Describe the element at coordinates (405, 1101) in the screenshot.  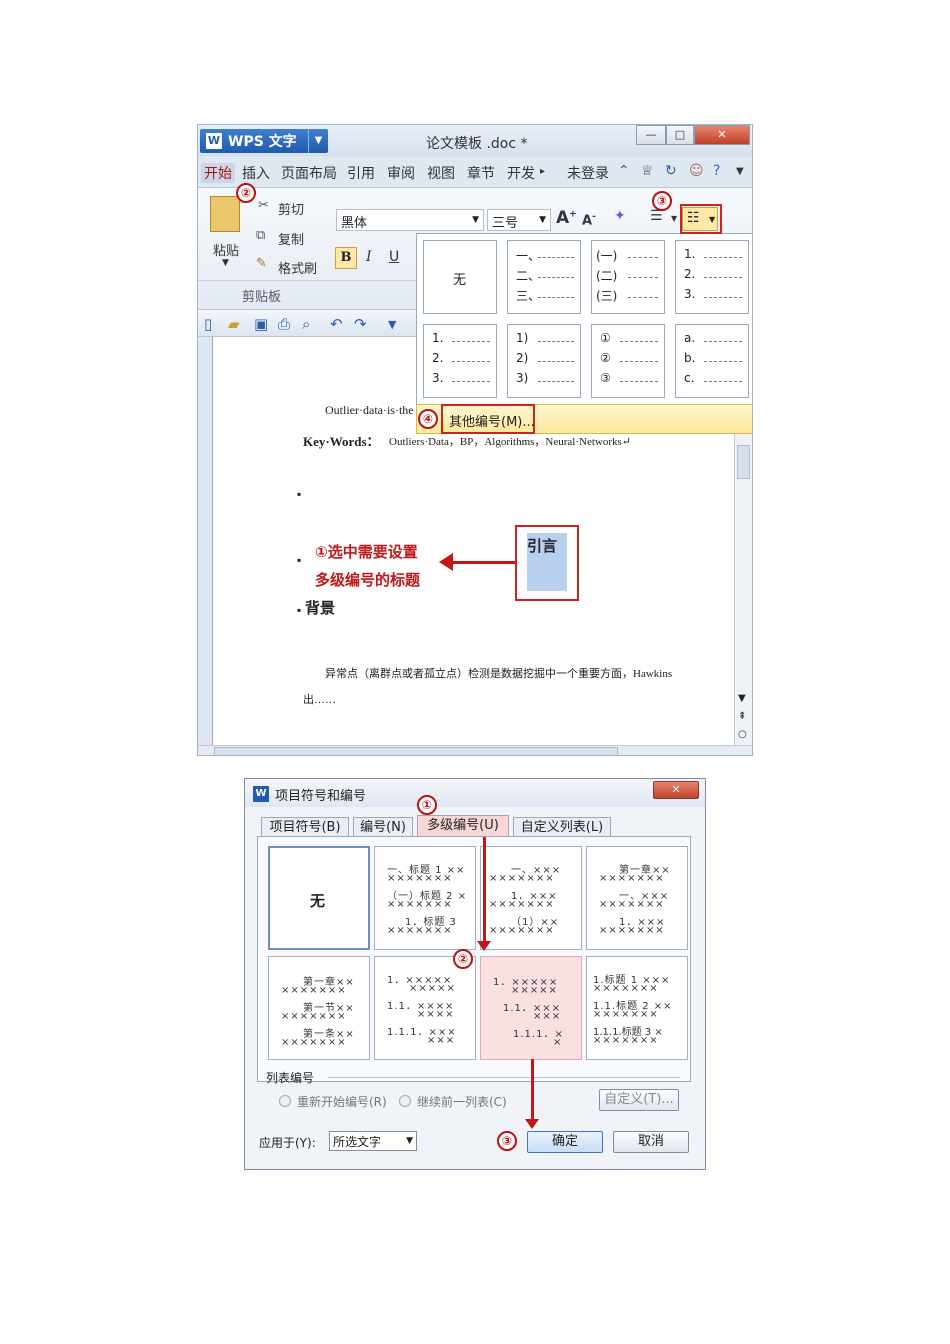
I see `continue-radio` at that location.